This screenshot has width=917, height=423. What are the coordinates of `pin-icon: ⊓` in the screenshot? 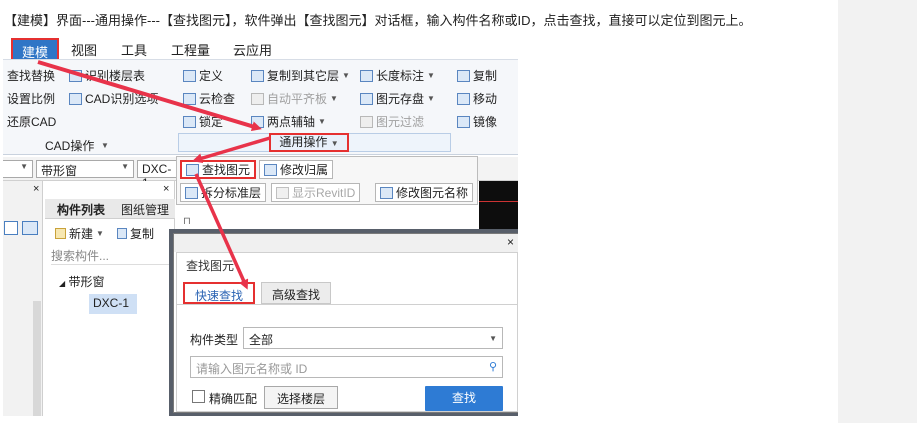 It's located at (187, 221).